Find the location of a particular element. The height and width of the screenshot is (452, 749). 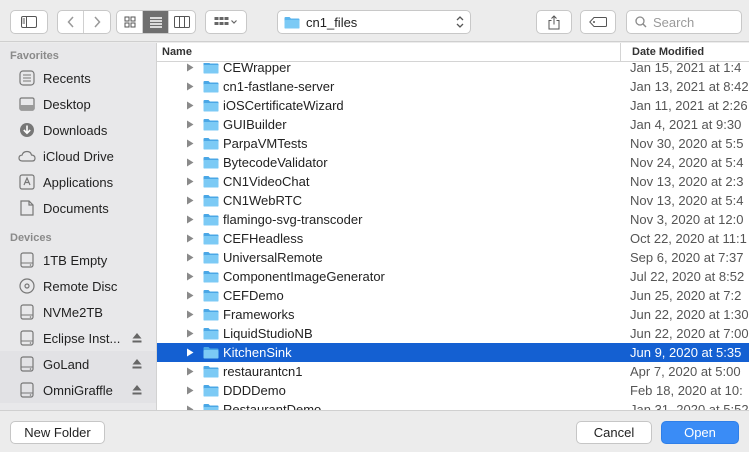

tag-button is located at coordinates (598, 22).